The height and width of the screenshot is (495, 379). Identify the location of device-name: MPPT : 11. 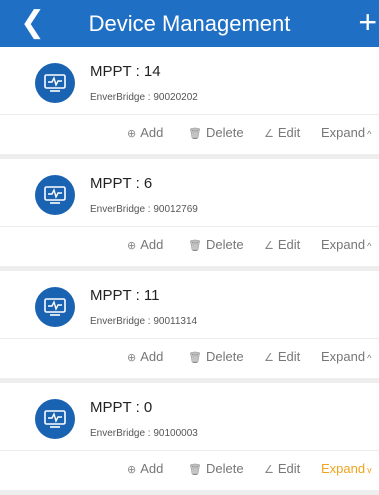
(125, 295).